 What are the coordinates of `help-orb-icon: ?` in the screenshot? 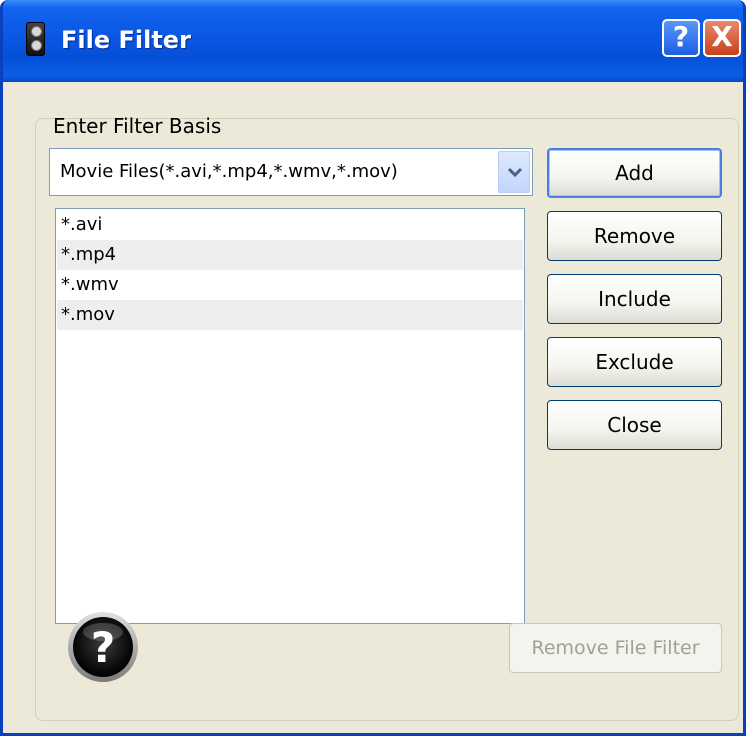 It's located at (103, 647).